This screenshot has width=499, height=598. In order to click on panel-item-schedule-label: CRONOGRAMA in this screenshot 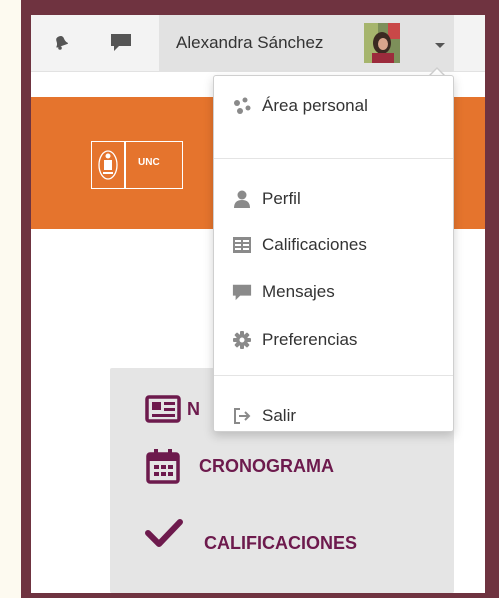, I will do `click(266, 466)`.